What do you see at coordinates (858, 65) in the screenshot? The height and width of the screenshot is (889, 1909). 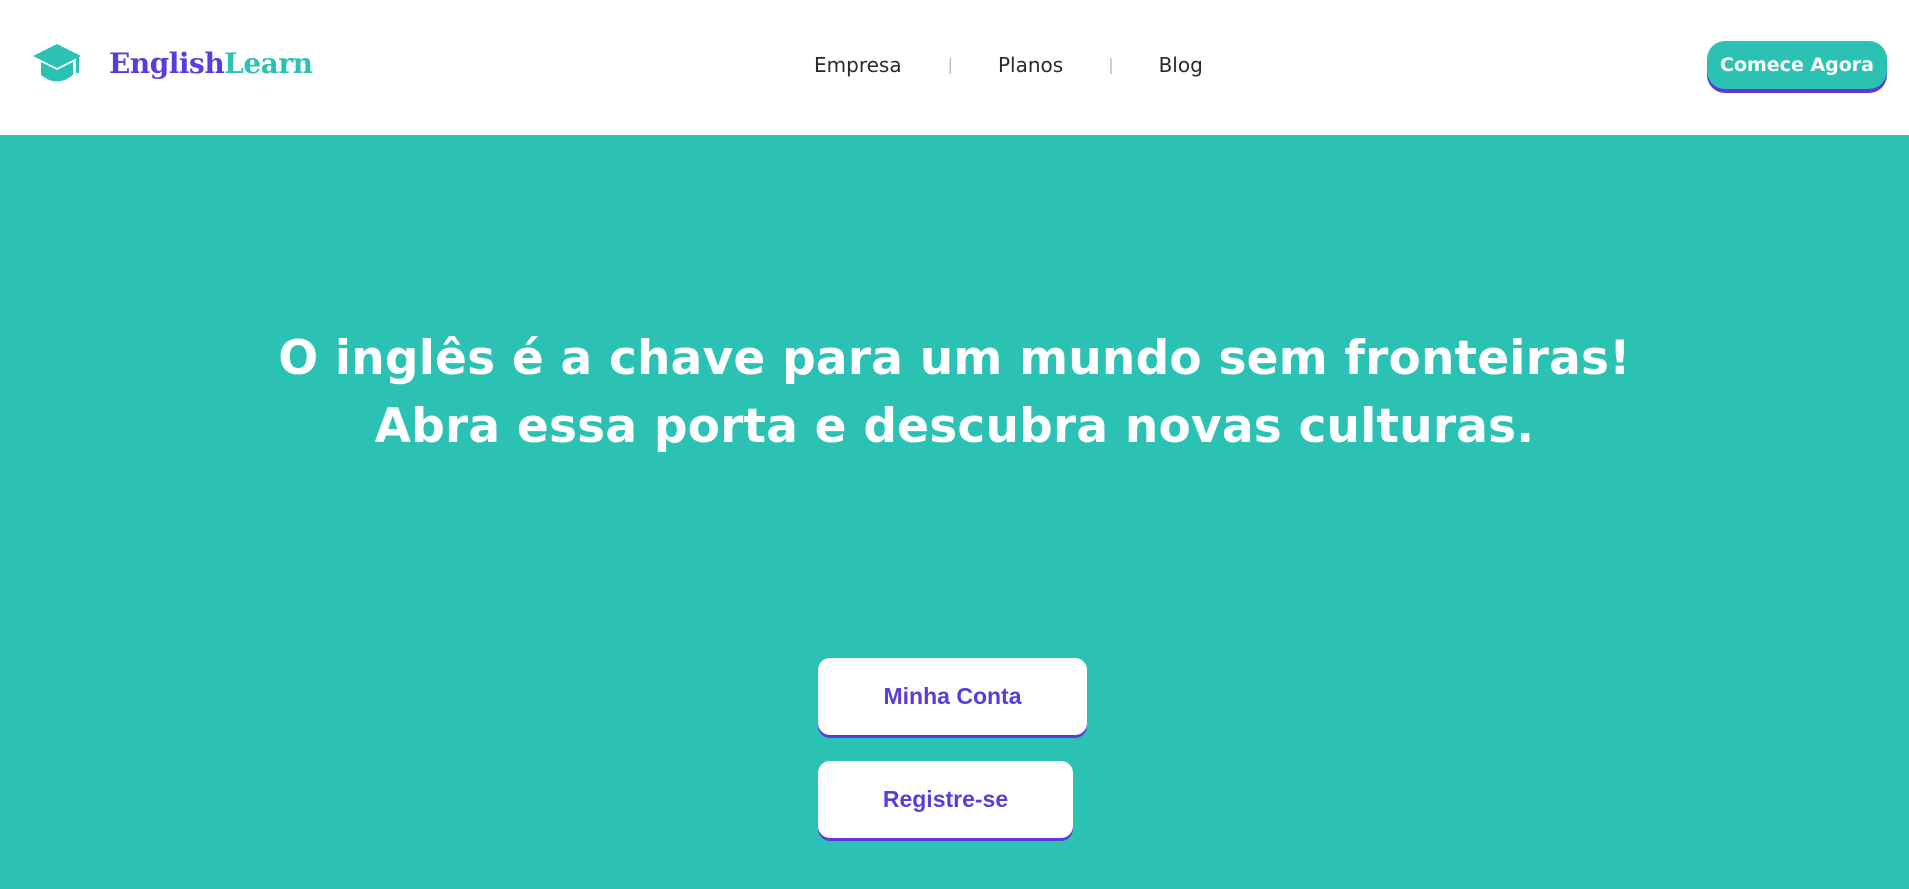 I see `nav-item-empresa: Empresa` at bounding box center [858, 65].